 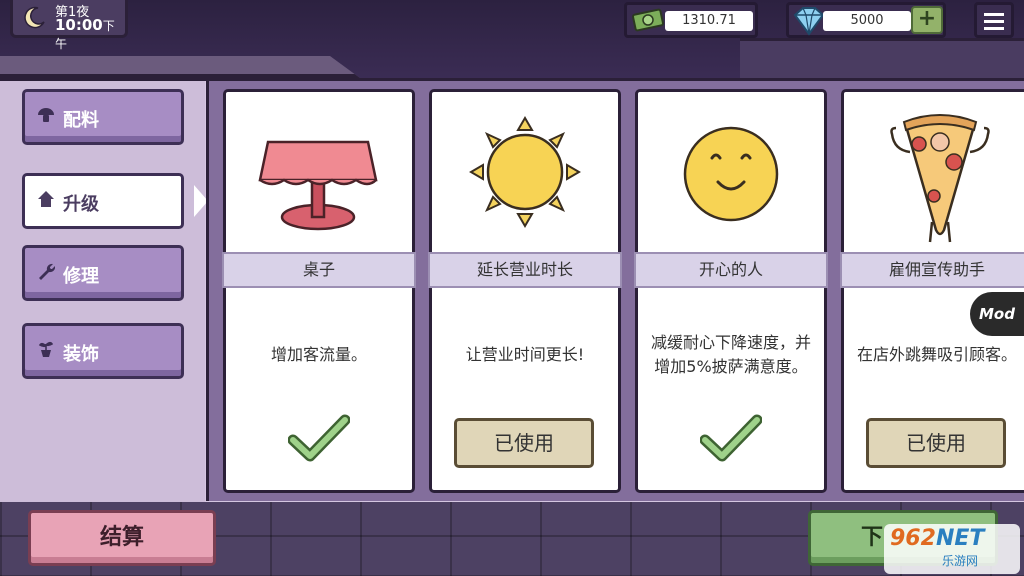 I want to click on tab-label: 配料, so click(x=81, y=120).